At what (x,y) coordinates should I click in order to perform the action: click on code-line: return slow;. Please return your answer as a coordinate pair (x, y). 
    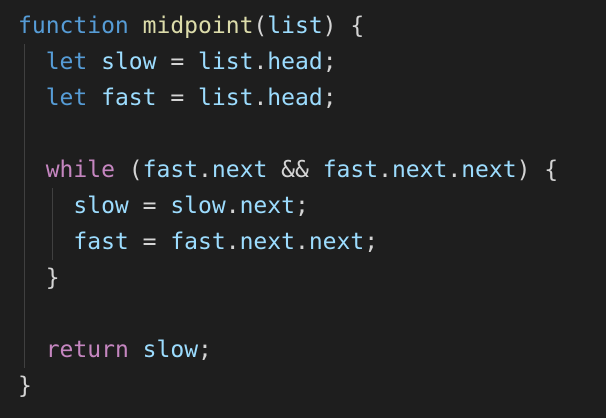
    Looking at the image, I should click on (115, 350).